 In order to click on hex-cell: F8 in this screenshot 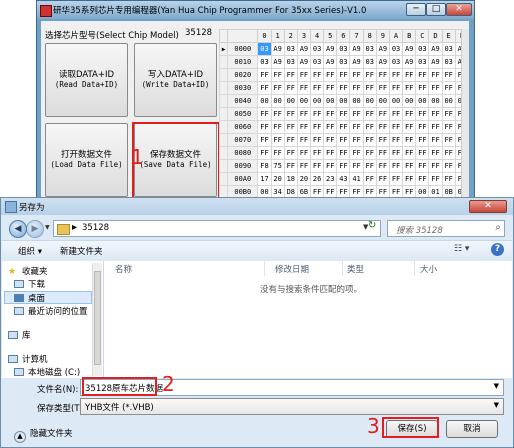, I will do `click(264, 166)`.